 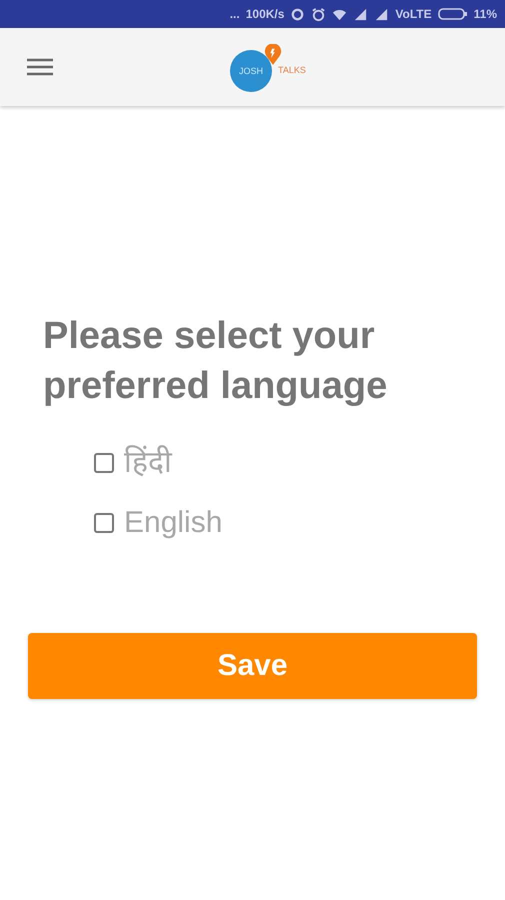 I want to click on save-button: Save, so click(x=252, y=666).